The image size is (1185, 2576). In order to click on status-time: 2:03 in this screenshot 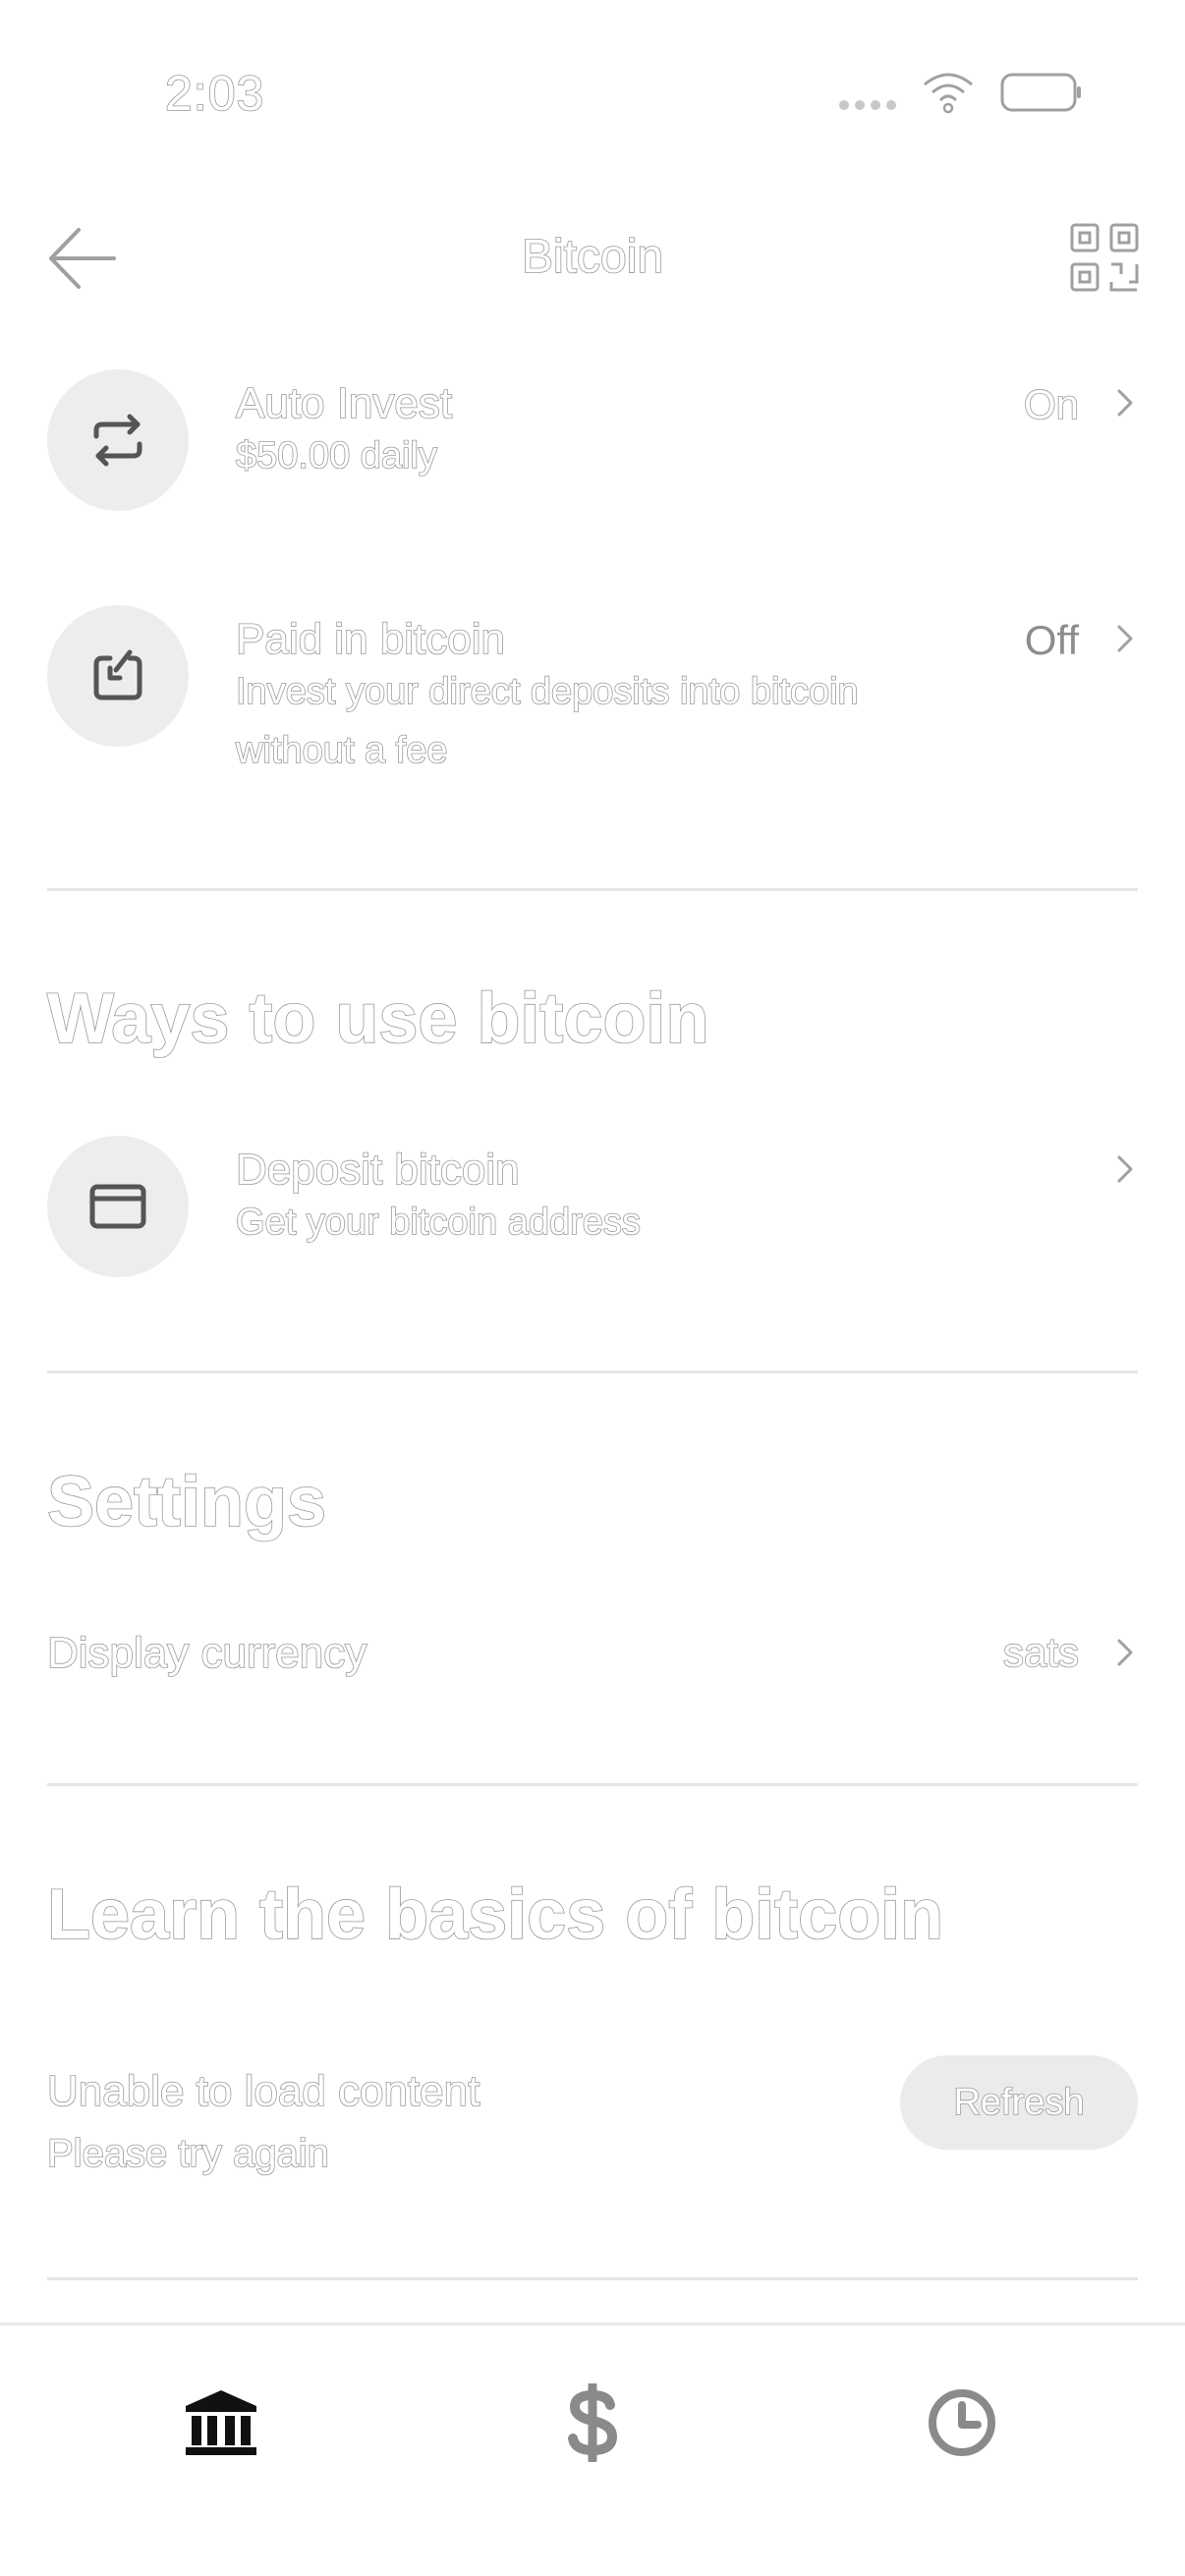, I will do `click(215, 93)`.